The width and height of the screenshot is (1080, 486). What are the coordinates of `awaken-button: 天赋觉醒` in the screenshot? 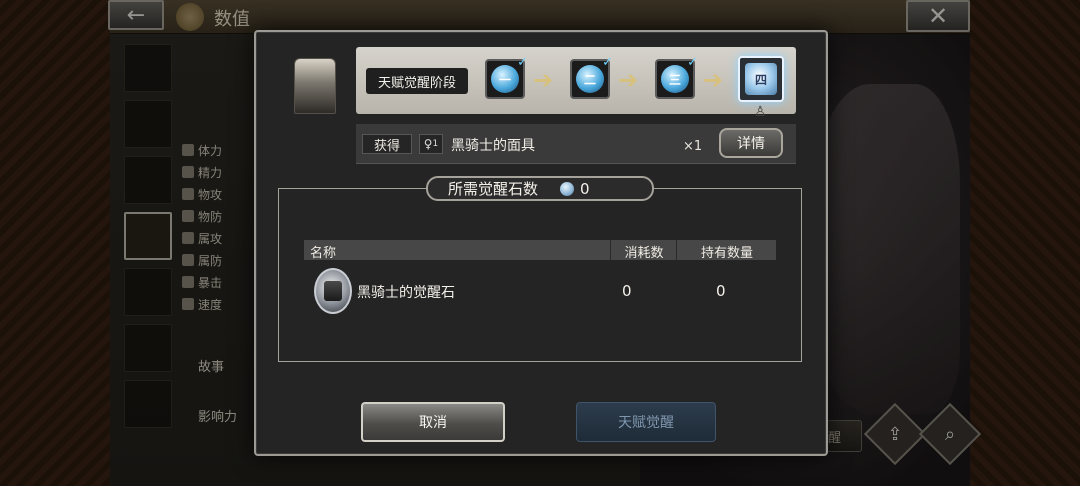 It's located at (646, 422).